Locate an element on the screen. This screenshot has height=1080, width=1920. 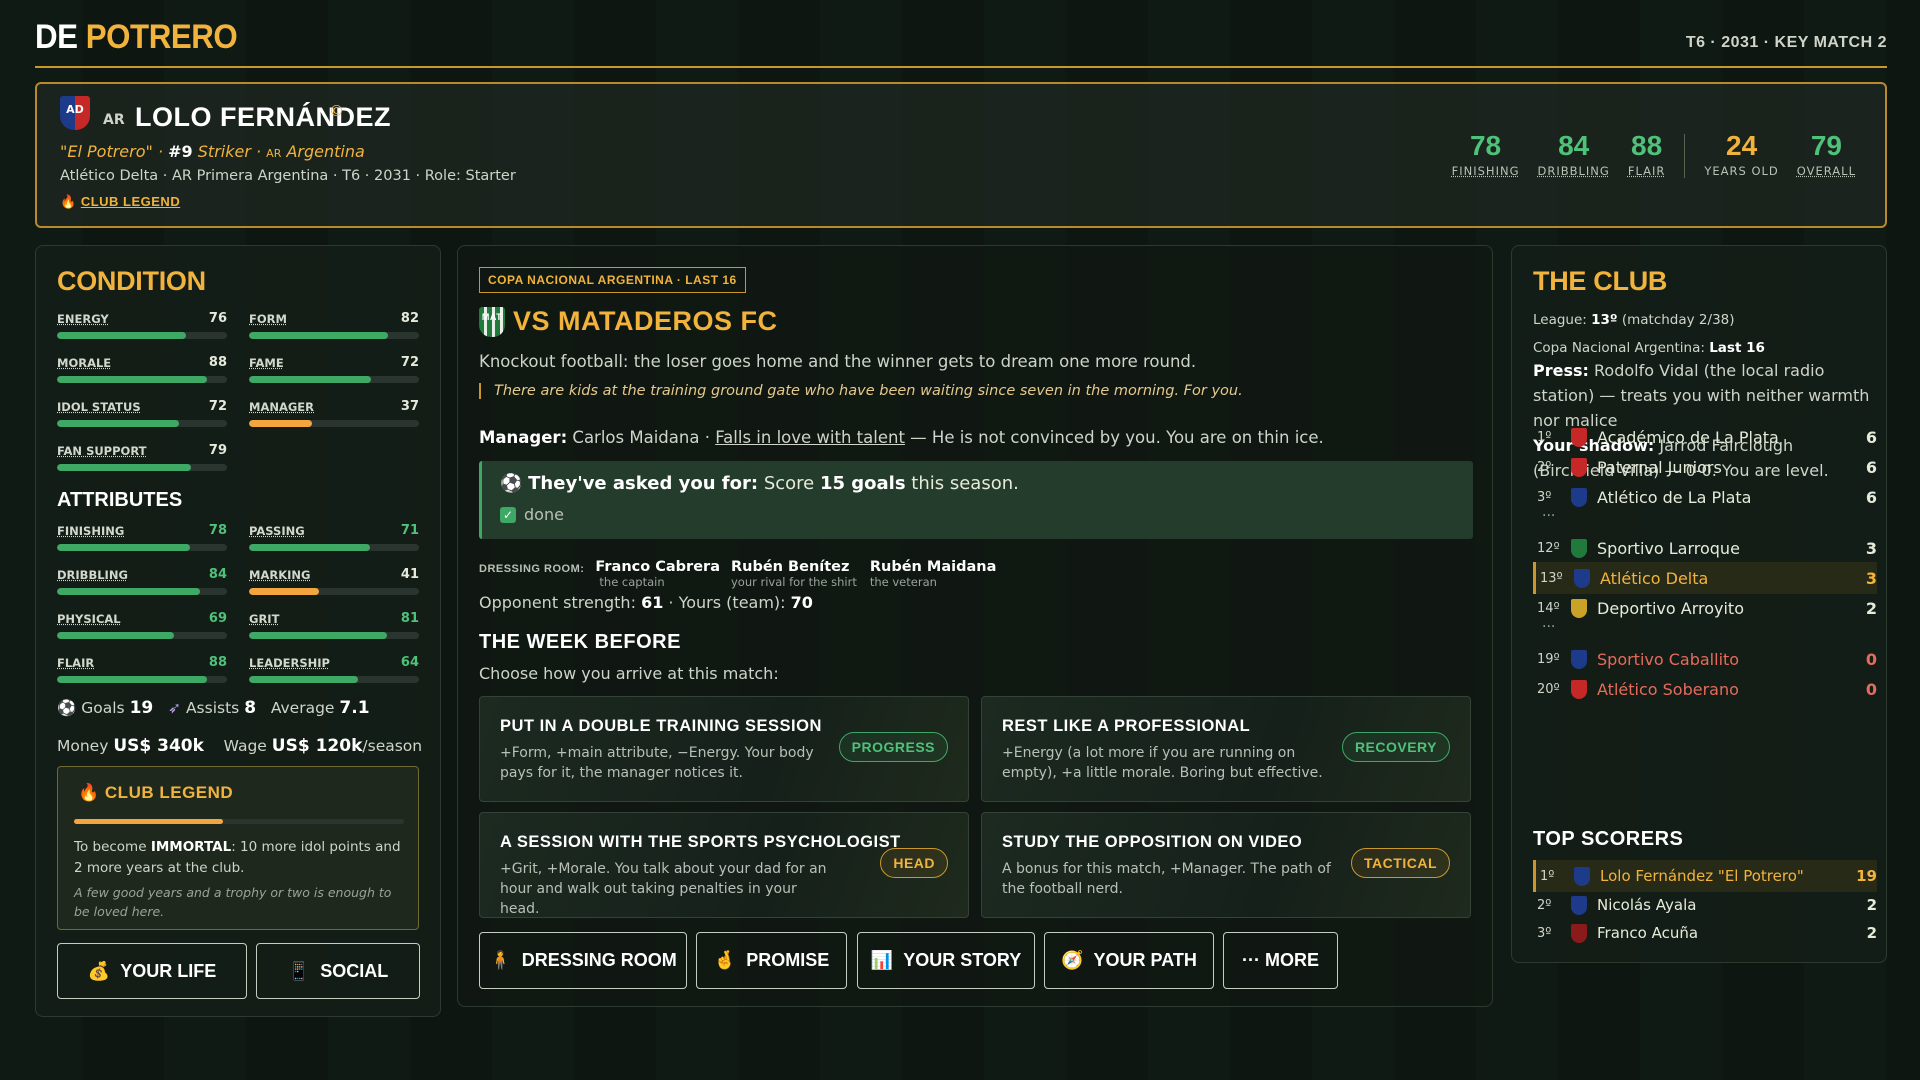
your-path-button: 🧭 YOUR PATH is located at coordinates (1129, 960).